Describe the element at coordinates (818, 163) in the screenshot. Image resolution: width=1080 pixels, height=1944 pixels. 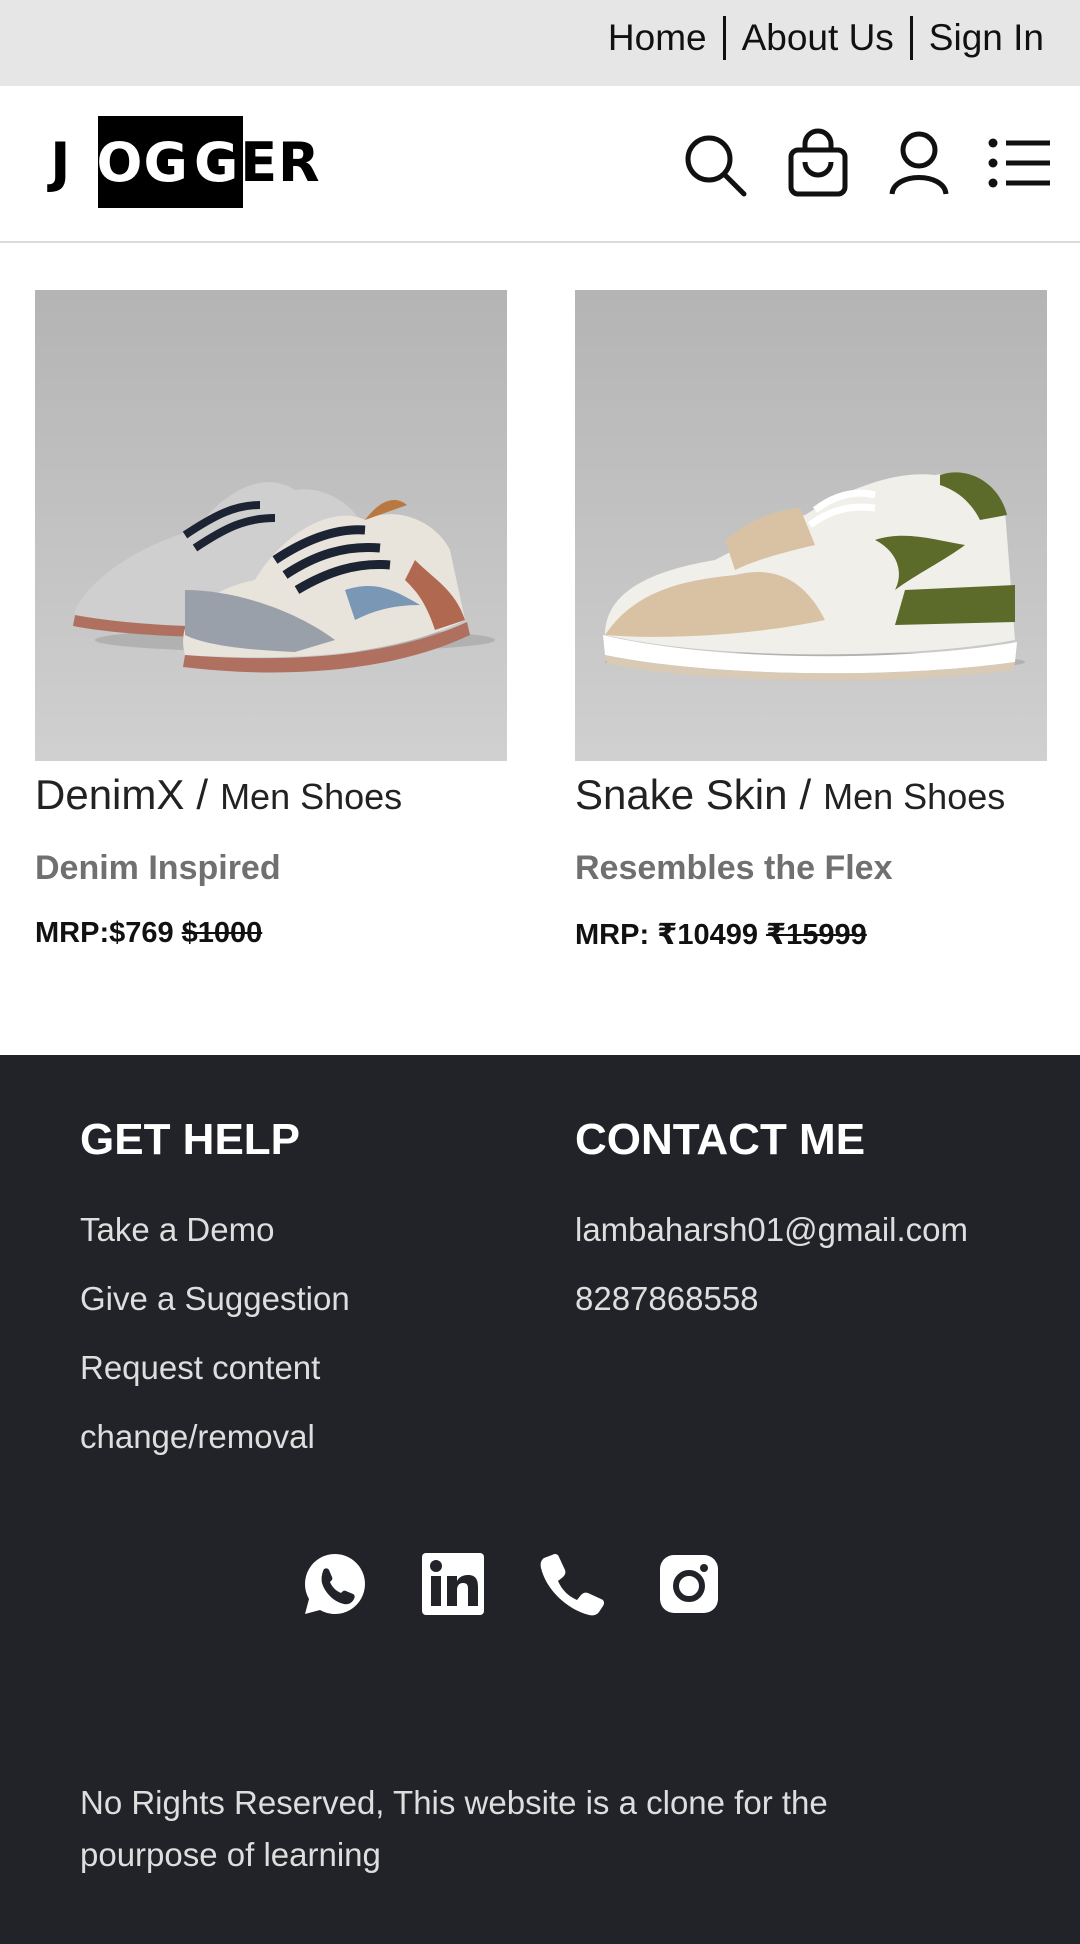
I see `shopping-bag-icon` at that location.